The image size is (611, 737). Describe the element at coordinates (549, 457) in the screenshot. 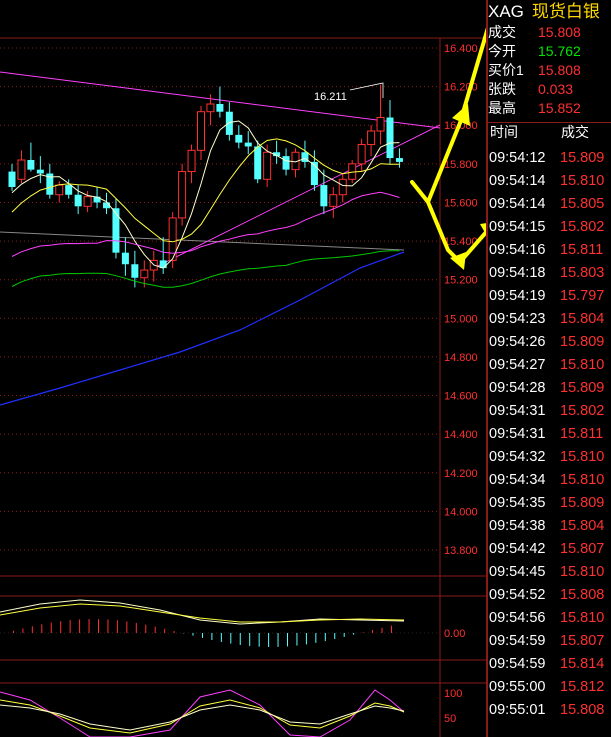

I see `tick-row: 09:54:32 15.810` at that location.